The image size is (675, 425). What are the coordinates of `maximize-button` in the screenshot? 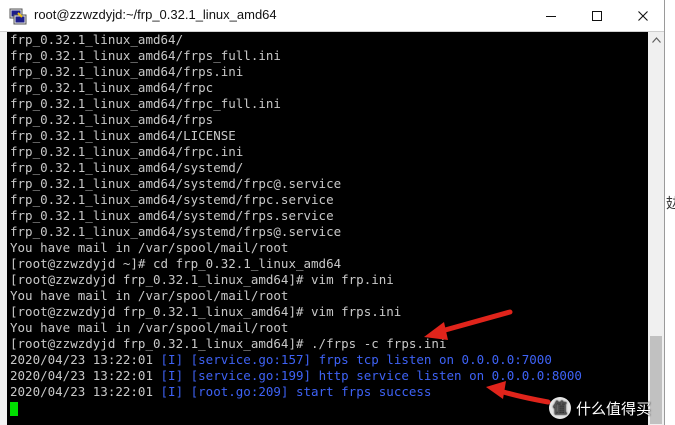 It's located at (597, 15).